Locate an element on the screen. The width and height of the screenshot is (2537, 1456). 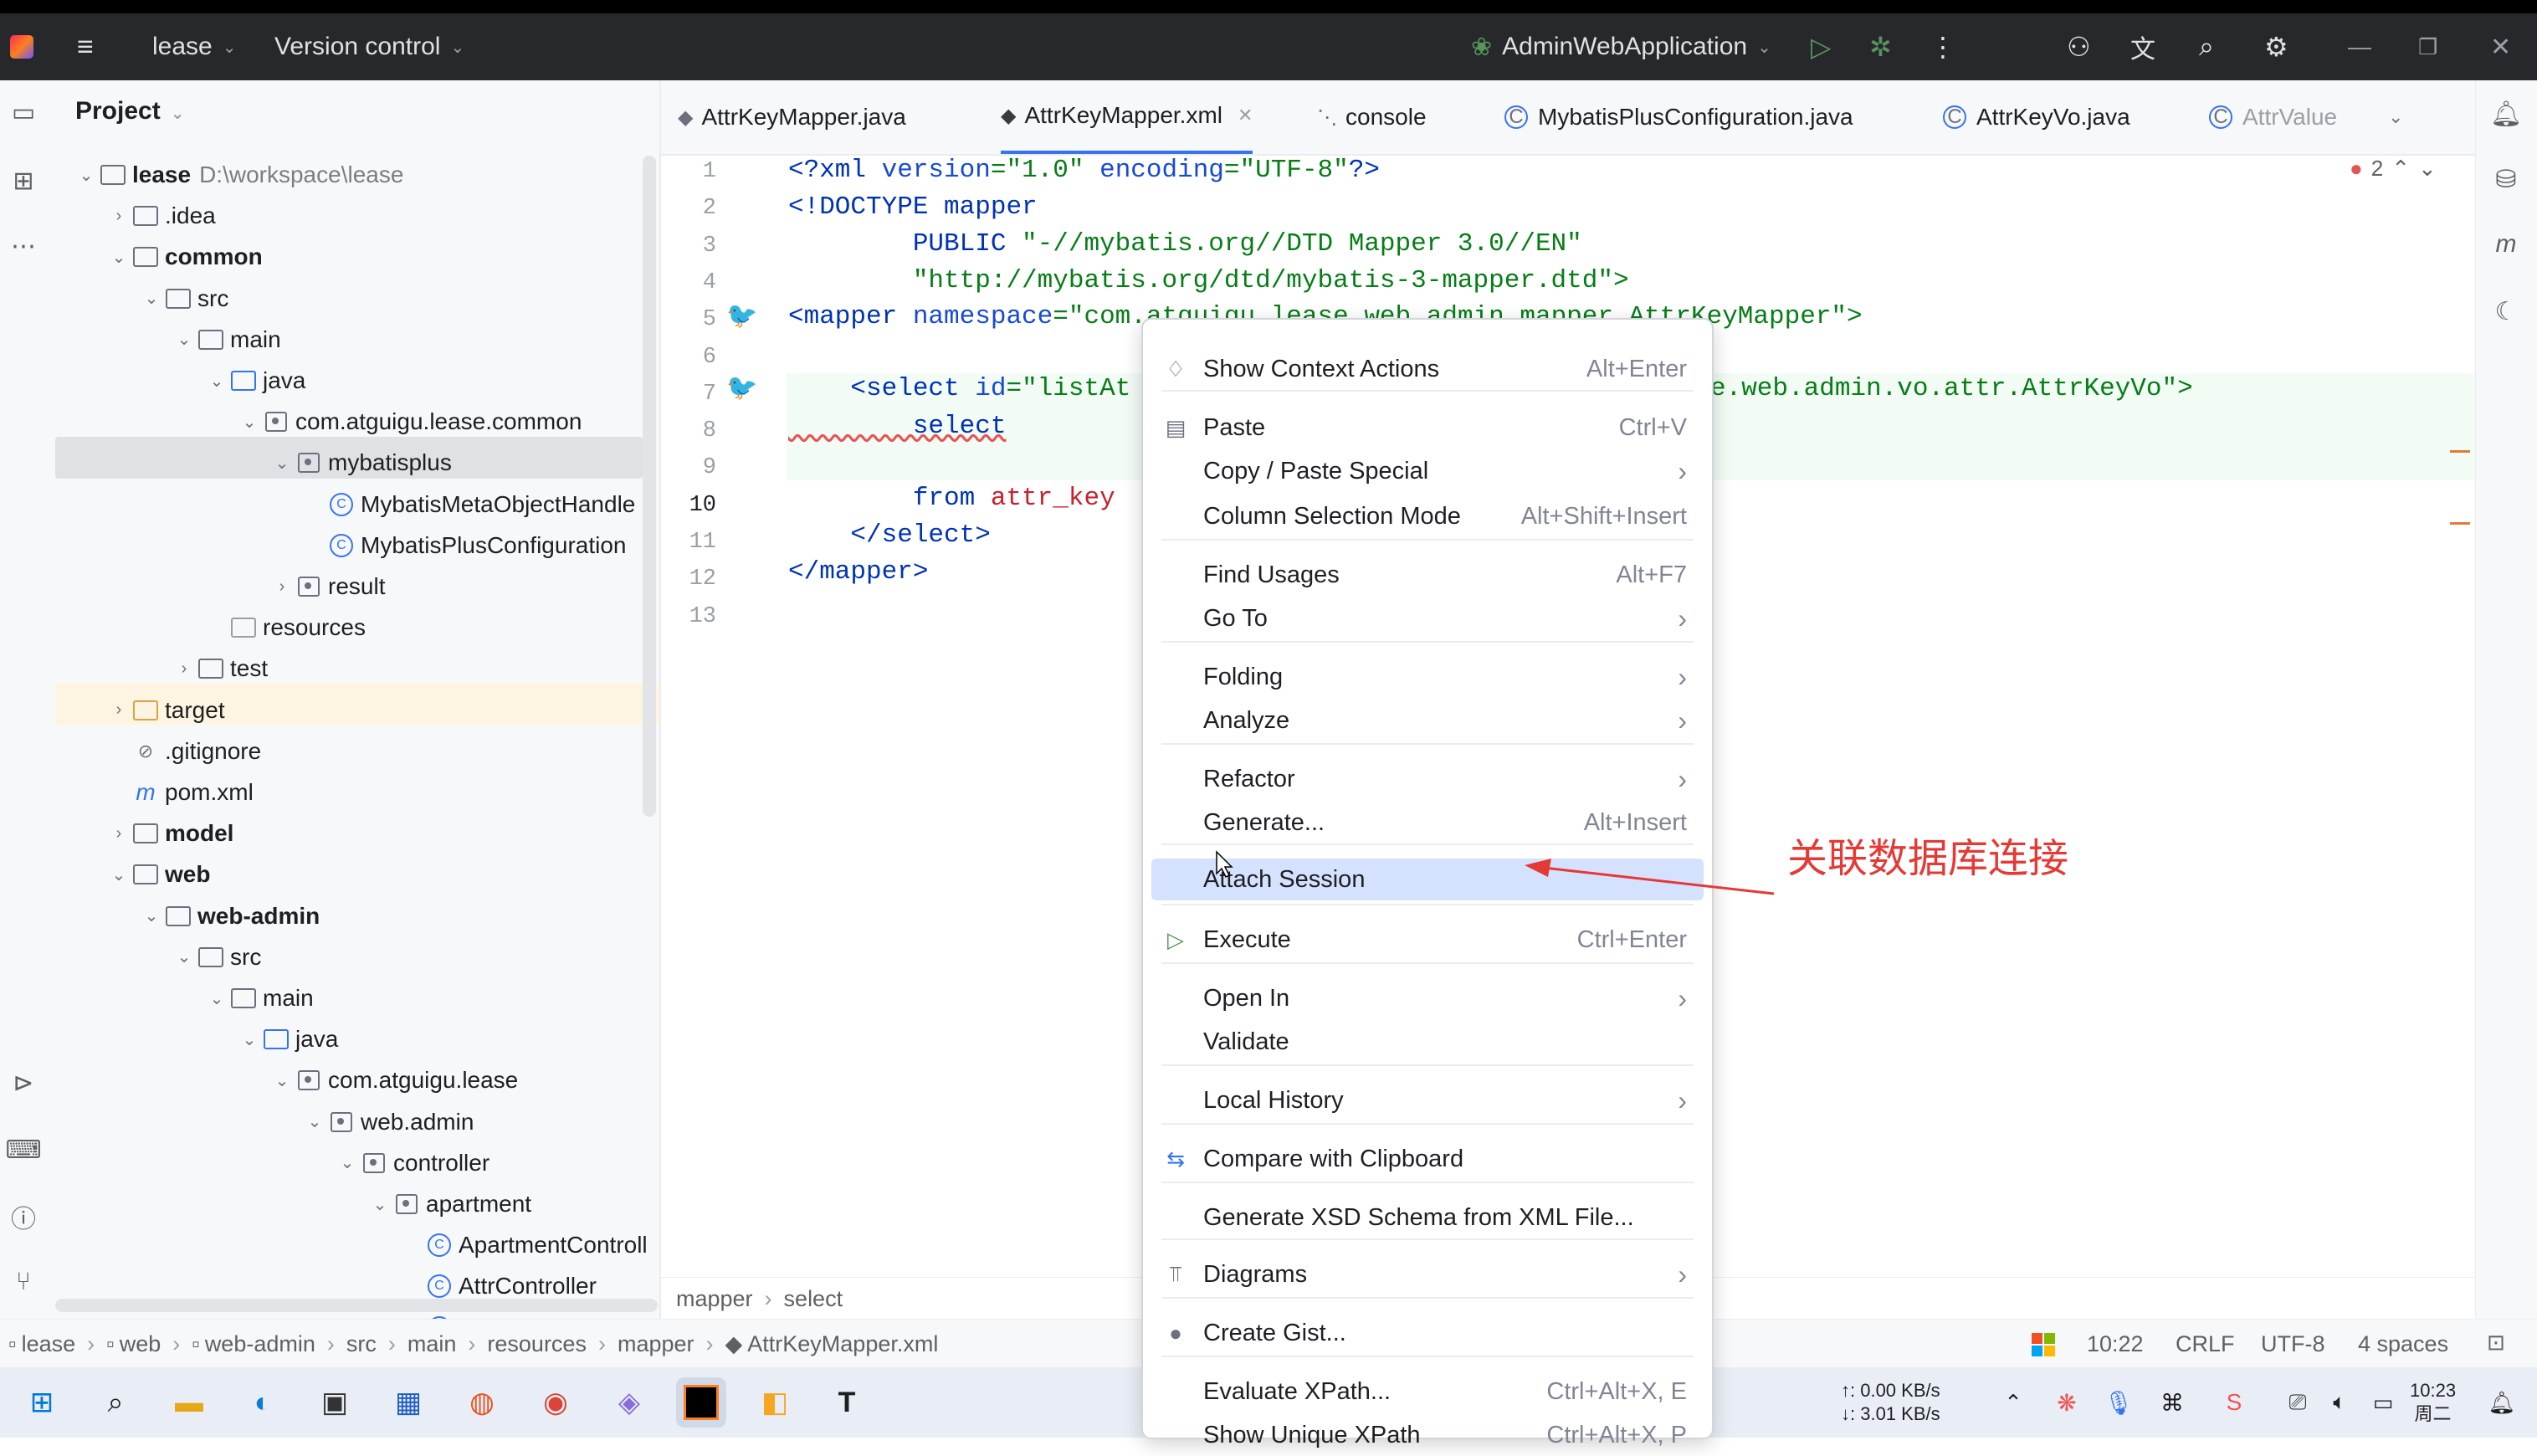
terminal-app-icon: ▣ is located at coordinates (335, 1402).